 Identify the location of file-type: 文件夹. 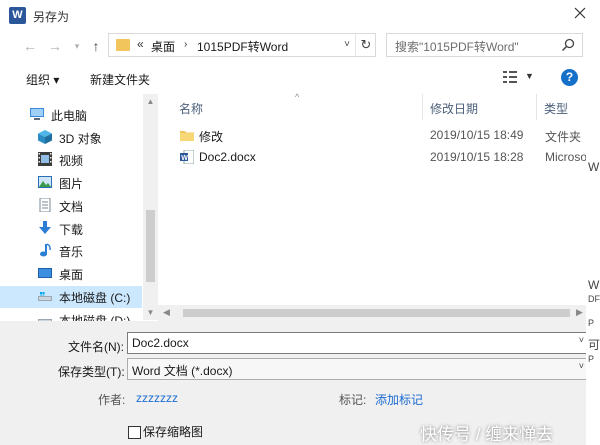
(563, 137).